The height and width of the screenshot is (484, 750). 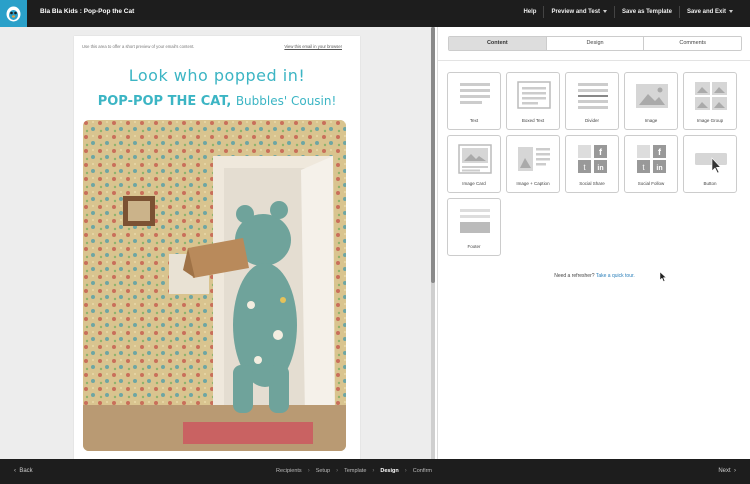 What do you see at coordinates (529, 12) in the screenshot?
I see `help-button: Help` at bounding box center [529, 12].